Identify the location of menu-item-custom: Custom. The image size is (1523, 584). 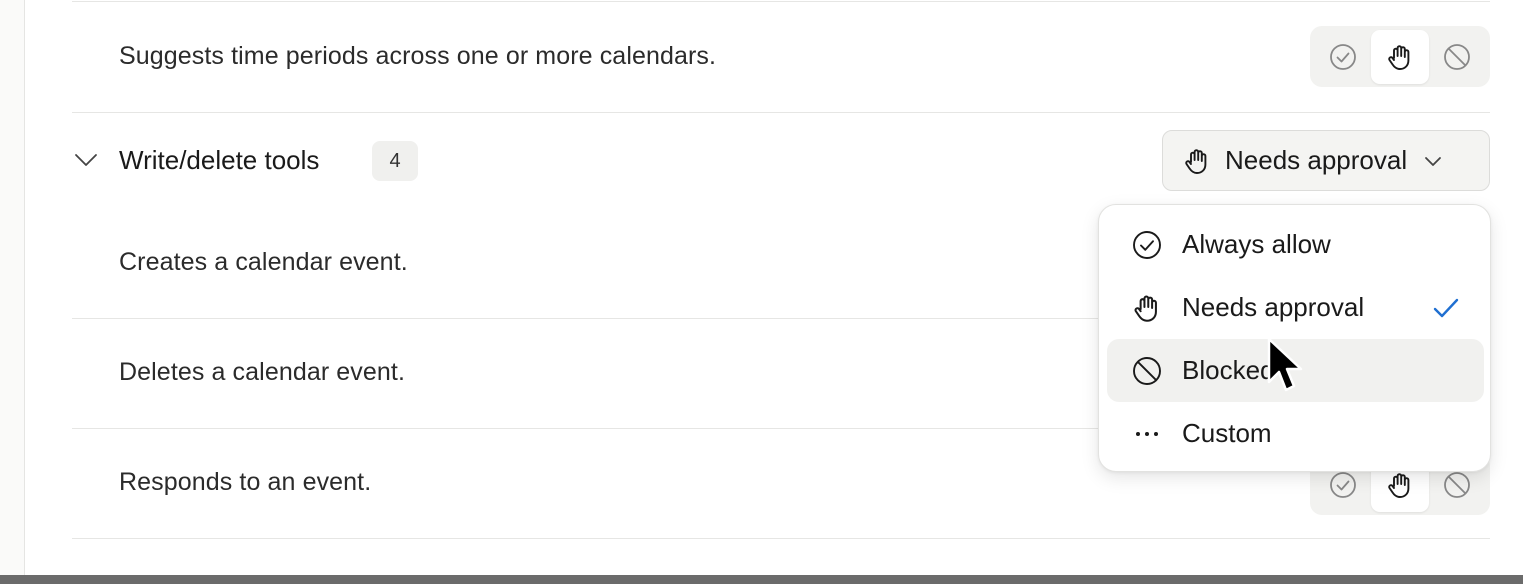
(1295, 433).